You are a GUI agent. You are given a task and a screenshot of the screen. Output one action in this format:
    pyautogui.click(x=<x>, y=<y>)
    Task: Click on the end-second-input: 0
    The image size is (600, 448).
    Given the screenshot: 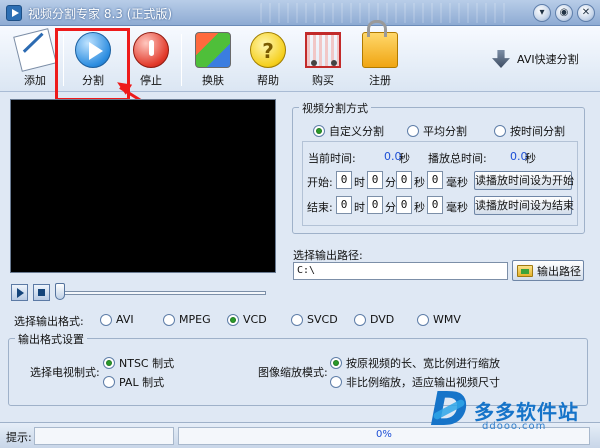 What is the action you would take?
    pyautogui.click(x=404, y=205)
    